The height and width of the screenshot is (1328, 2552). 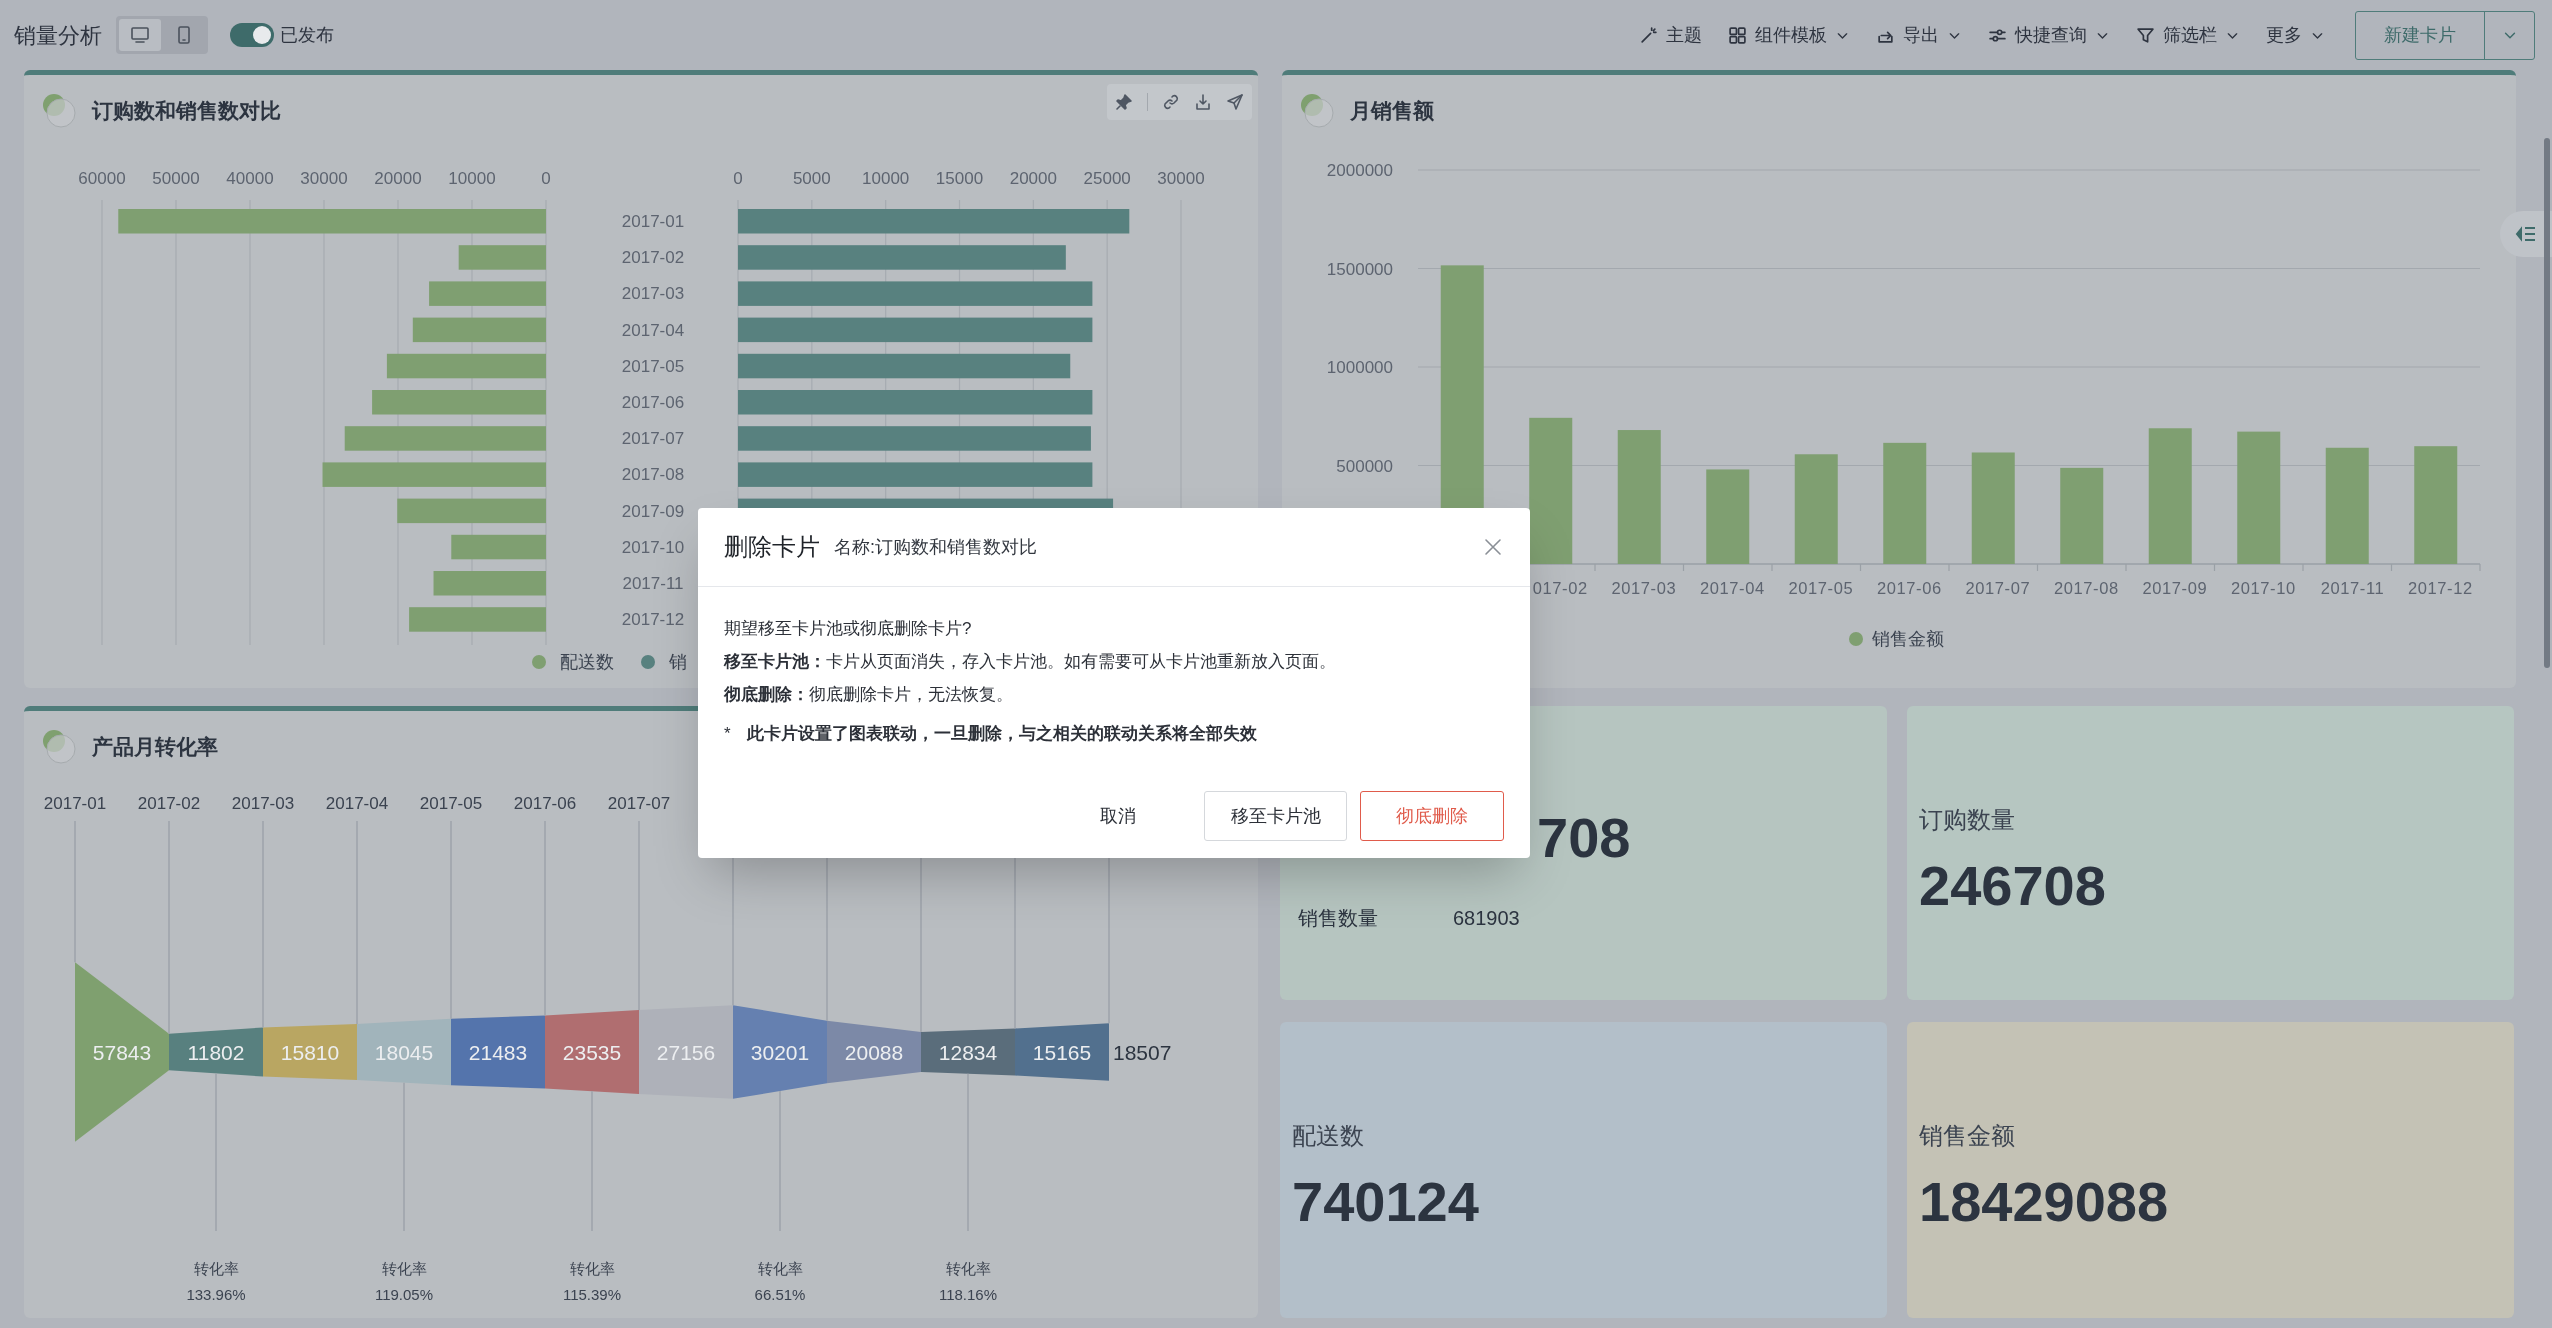 I want to click on warning-mark: *, so click(x=728, y=734).